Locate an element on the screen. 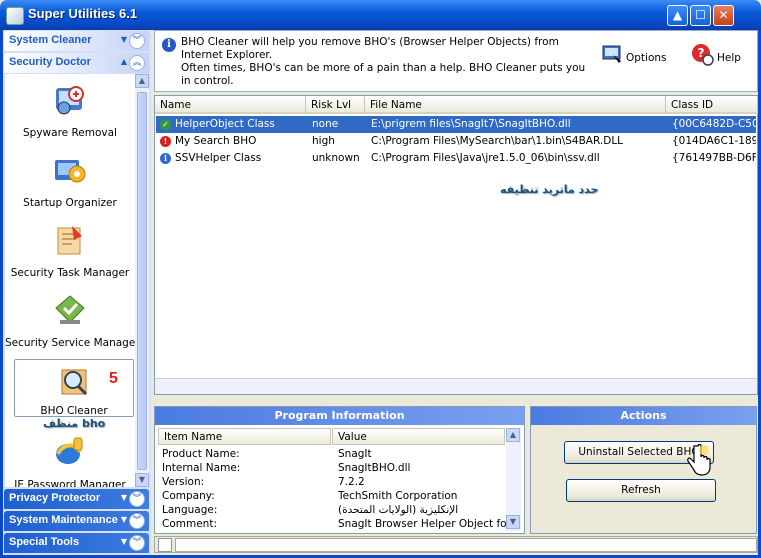  cell-file: E:\prigrem files\SnagIt7\SnagItBHO.dll is located at coordinates (471, 124).